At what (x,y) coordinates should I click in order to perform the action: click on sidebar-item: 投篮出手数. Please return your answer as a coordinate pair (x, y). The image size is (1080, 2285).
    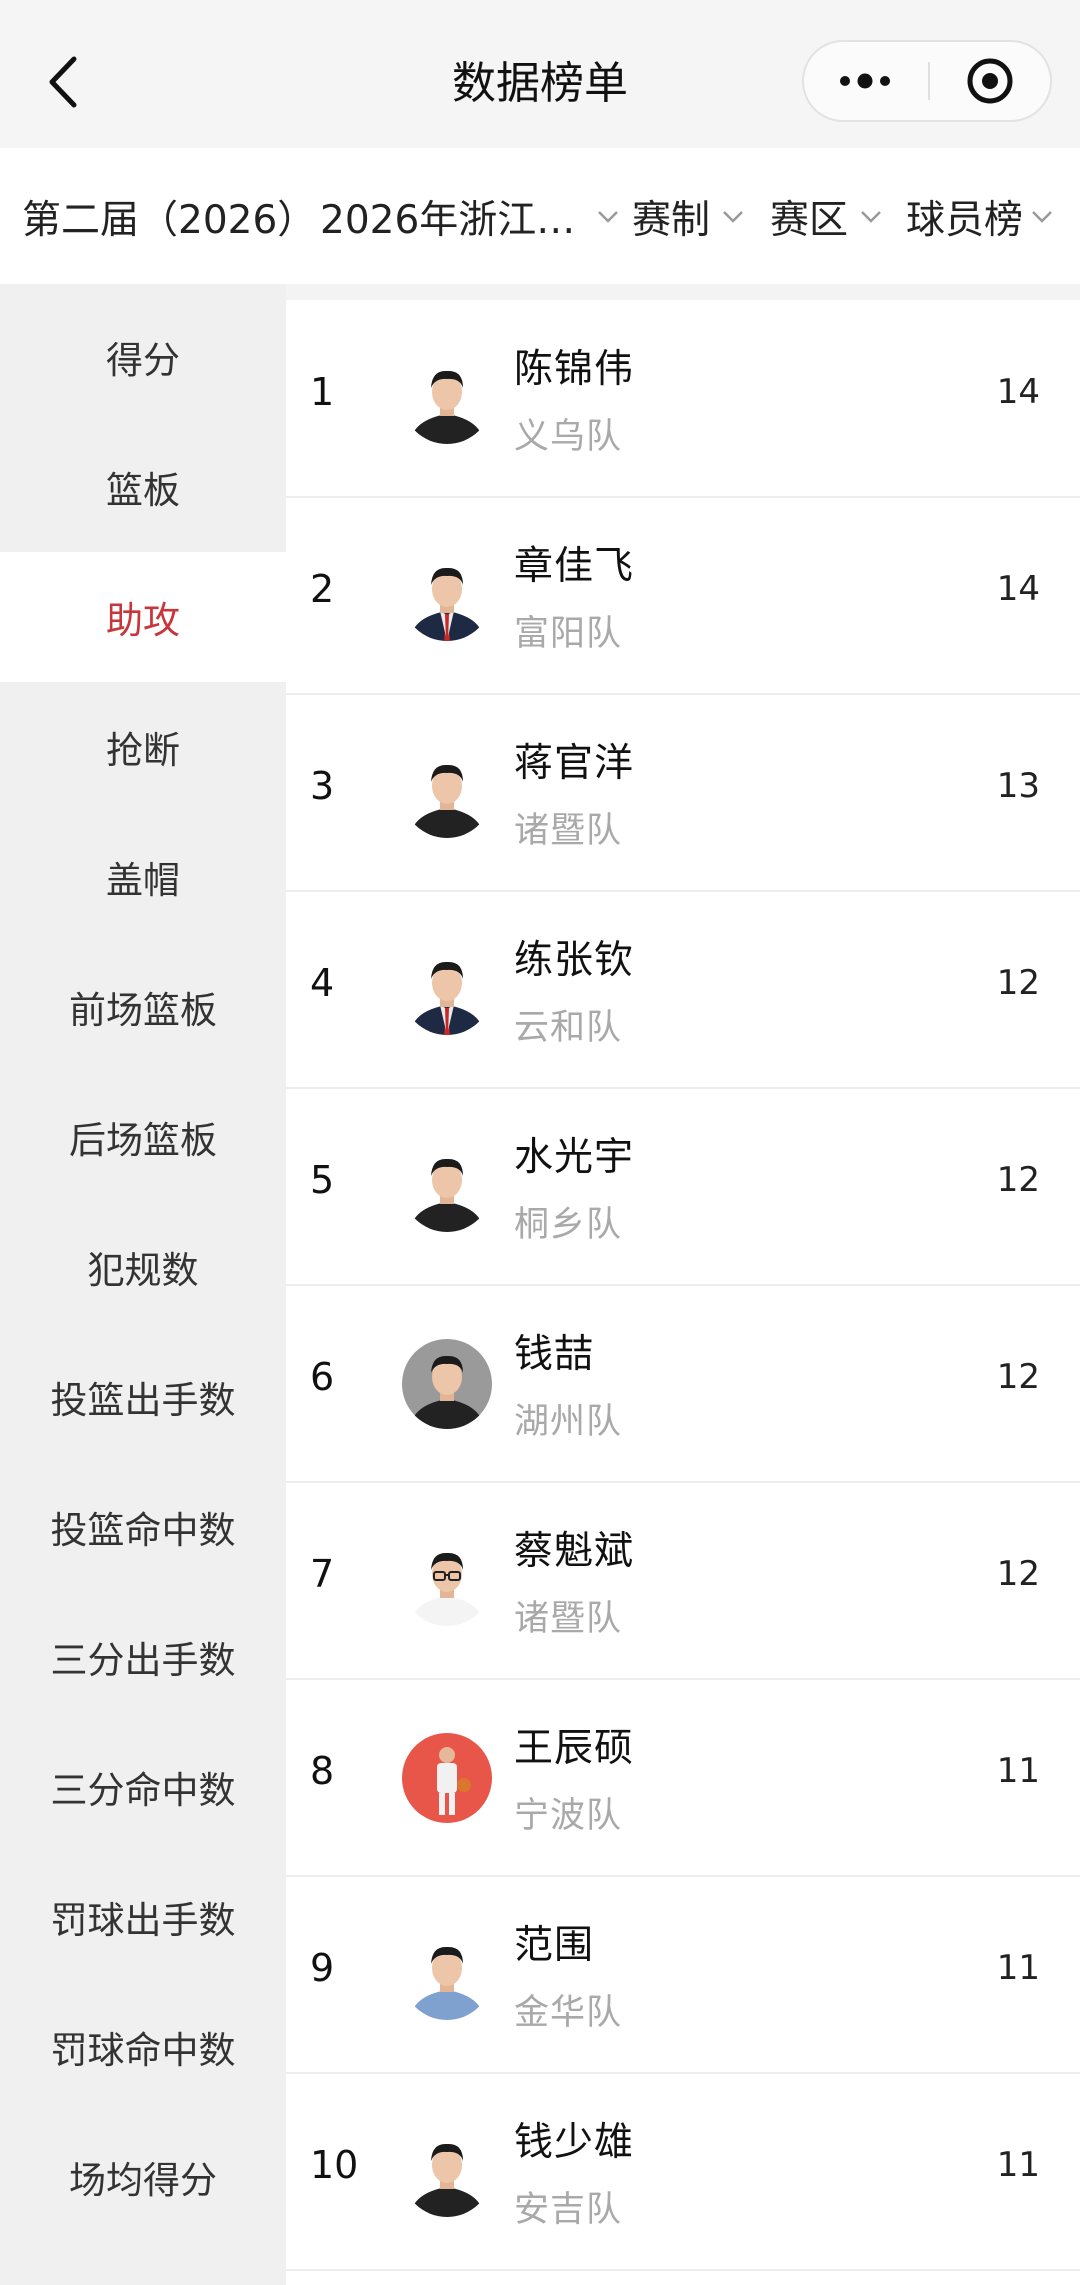
    Looking at the image, I should click on (143, 1397).